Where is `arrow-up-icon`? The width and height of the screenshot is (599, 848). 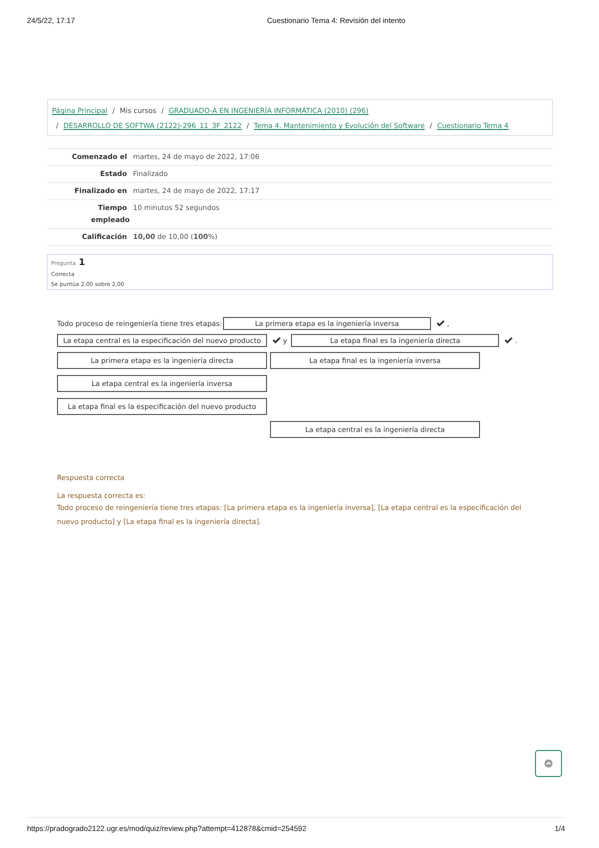
arrow-up-icon is located at coordinates (548, 763).